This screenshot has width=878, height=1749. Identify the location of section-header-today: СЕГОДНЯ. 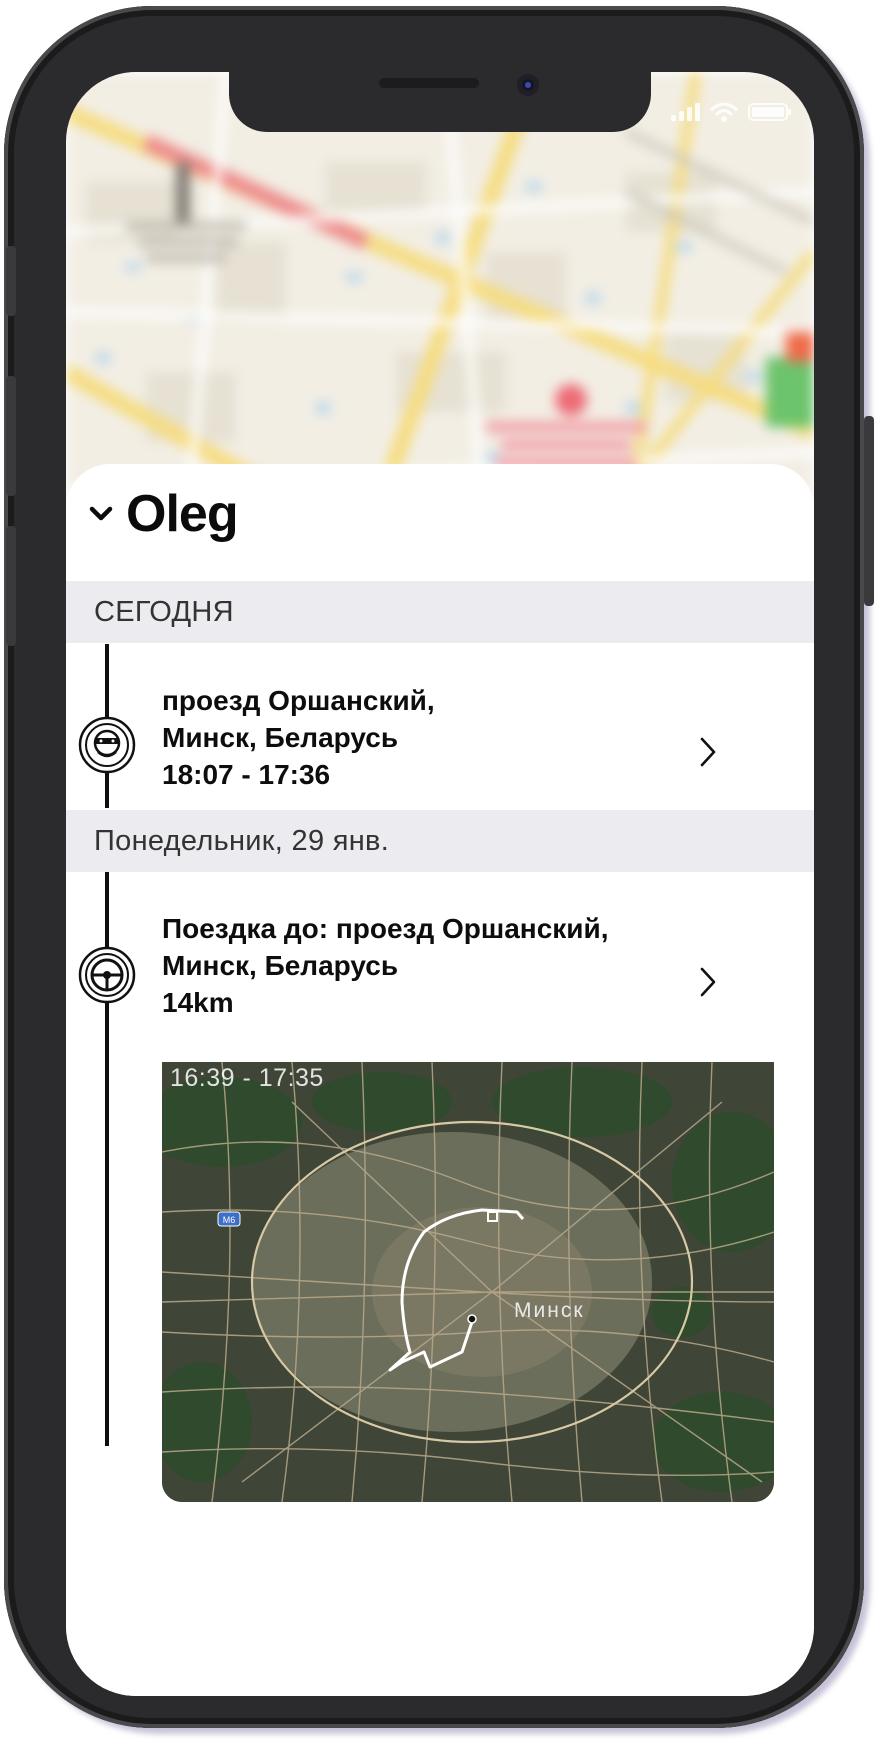
(440, 612).